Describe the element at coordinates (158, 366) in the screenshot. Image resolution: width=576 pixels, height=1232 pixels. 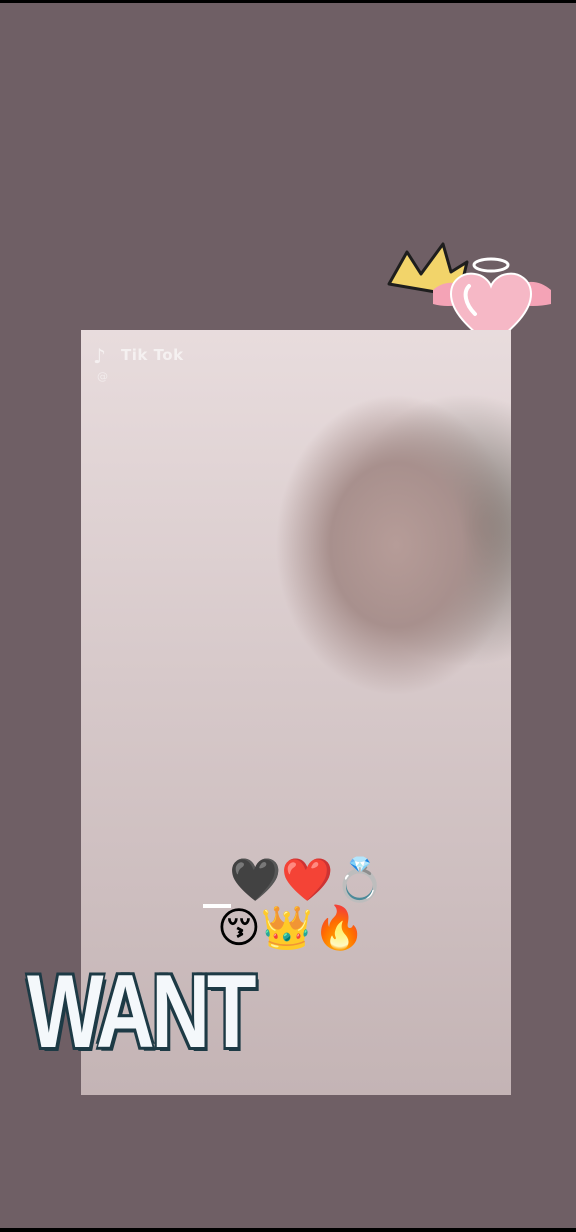
I see `tiktok-watermark: ♪ Tik Tok @` at that location.